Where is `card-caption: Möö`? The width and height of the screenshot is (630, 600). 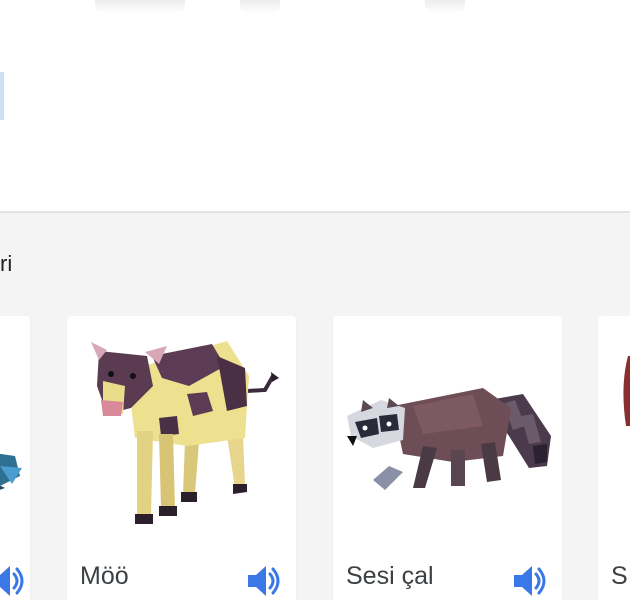
card-caption: Möö is located at coordinates (104, 576).